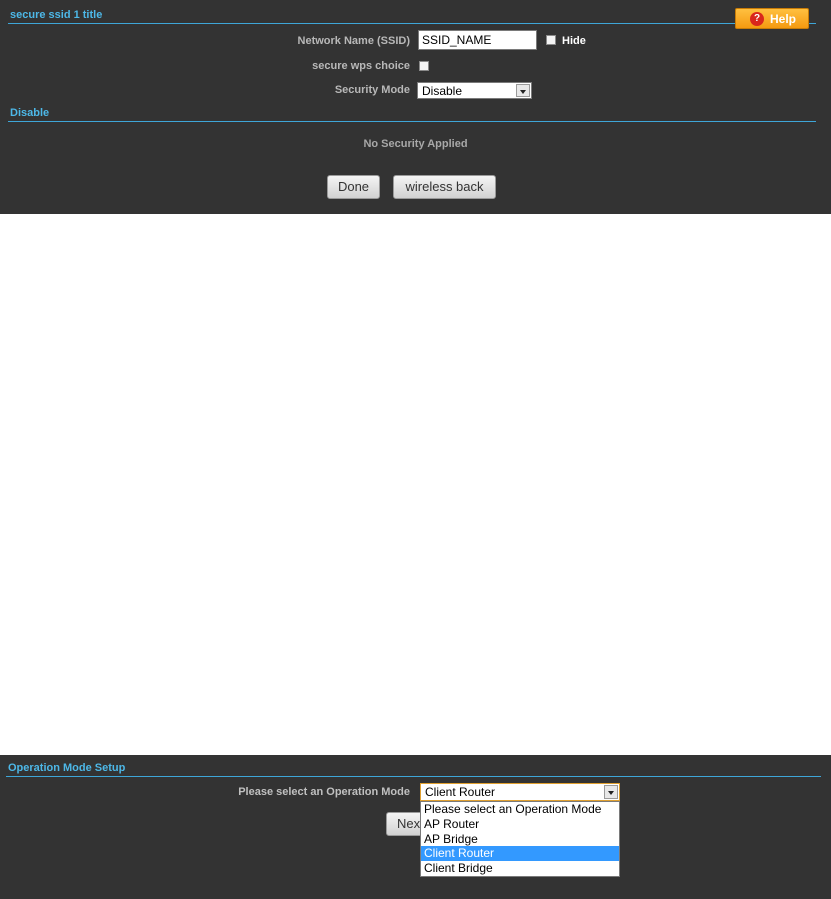 The width and height of the screenshot is (831, 899). I want to click on security-mode-select: Disable, so click(474, 90).